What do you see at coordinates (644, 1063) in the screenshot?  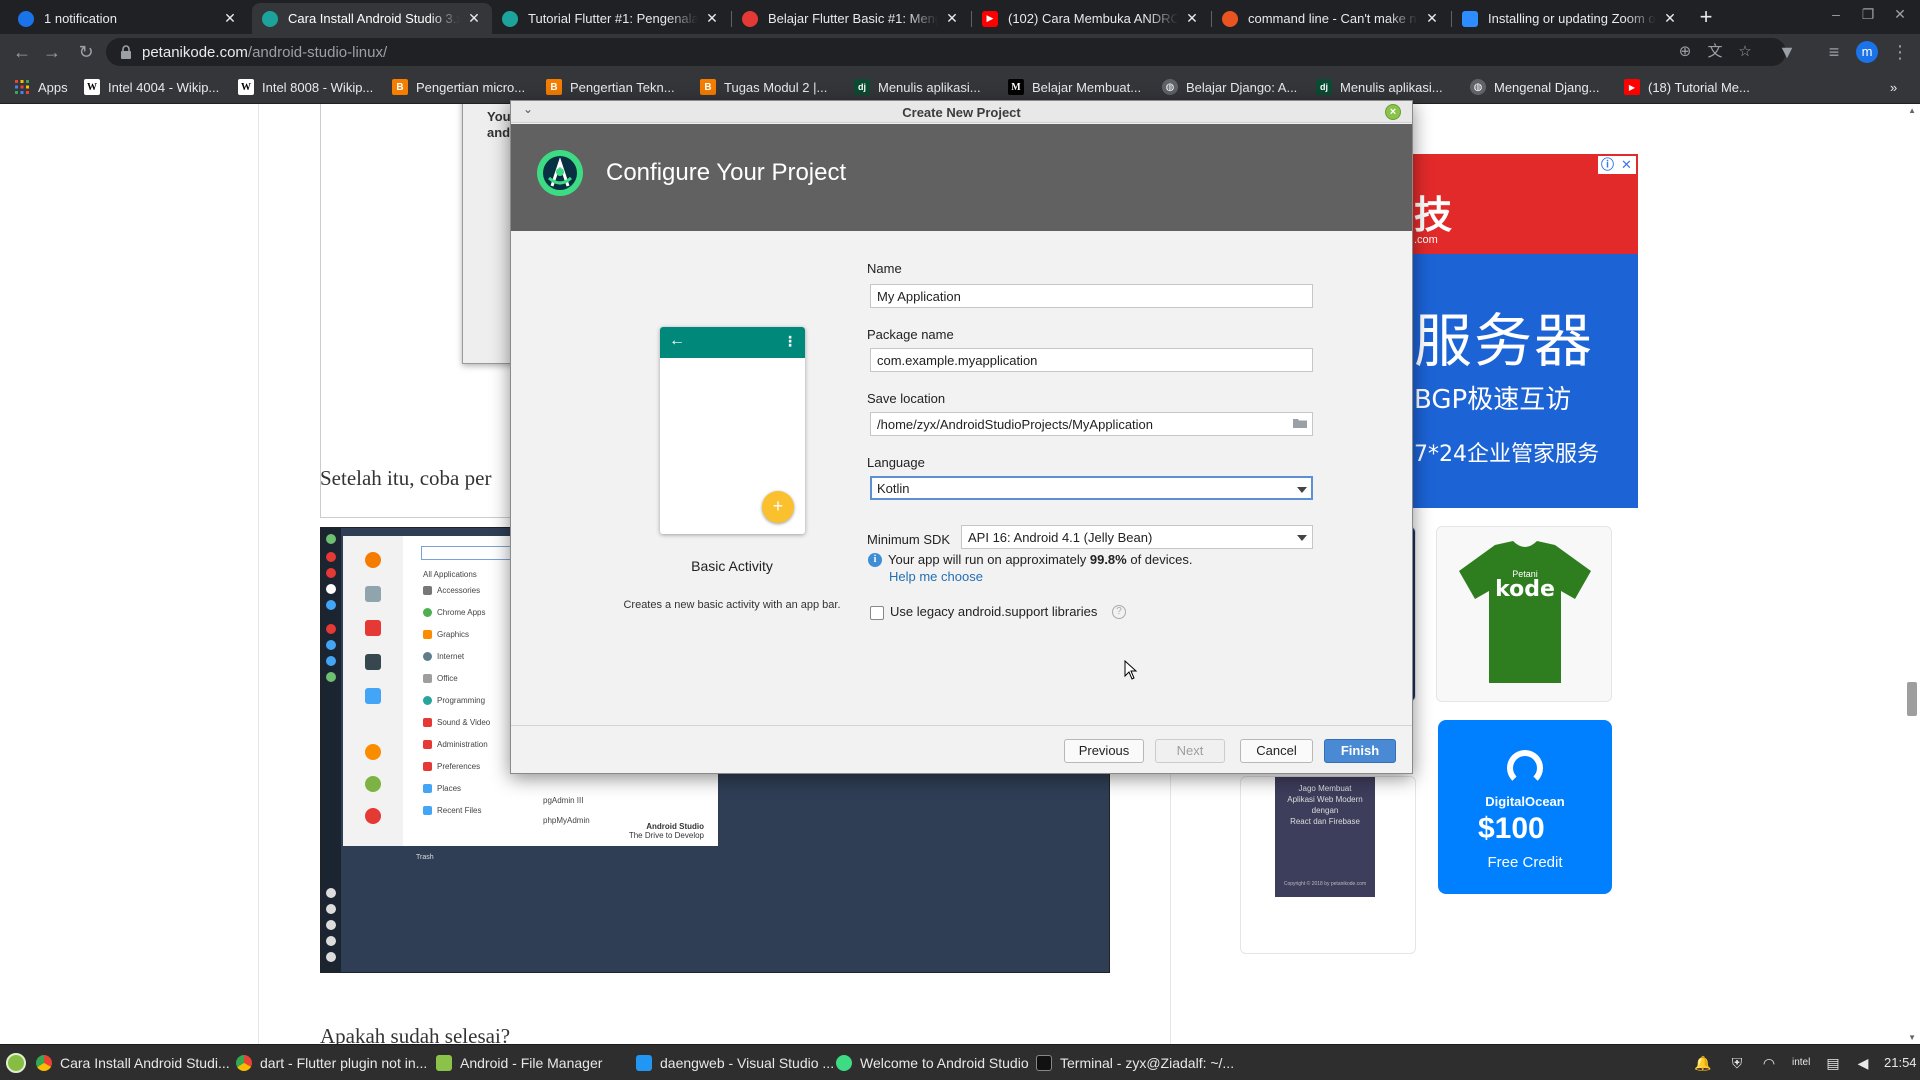 I see `vscode-icon` at bounding box center [644, 1063].